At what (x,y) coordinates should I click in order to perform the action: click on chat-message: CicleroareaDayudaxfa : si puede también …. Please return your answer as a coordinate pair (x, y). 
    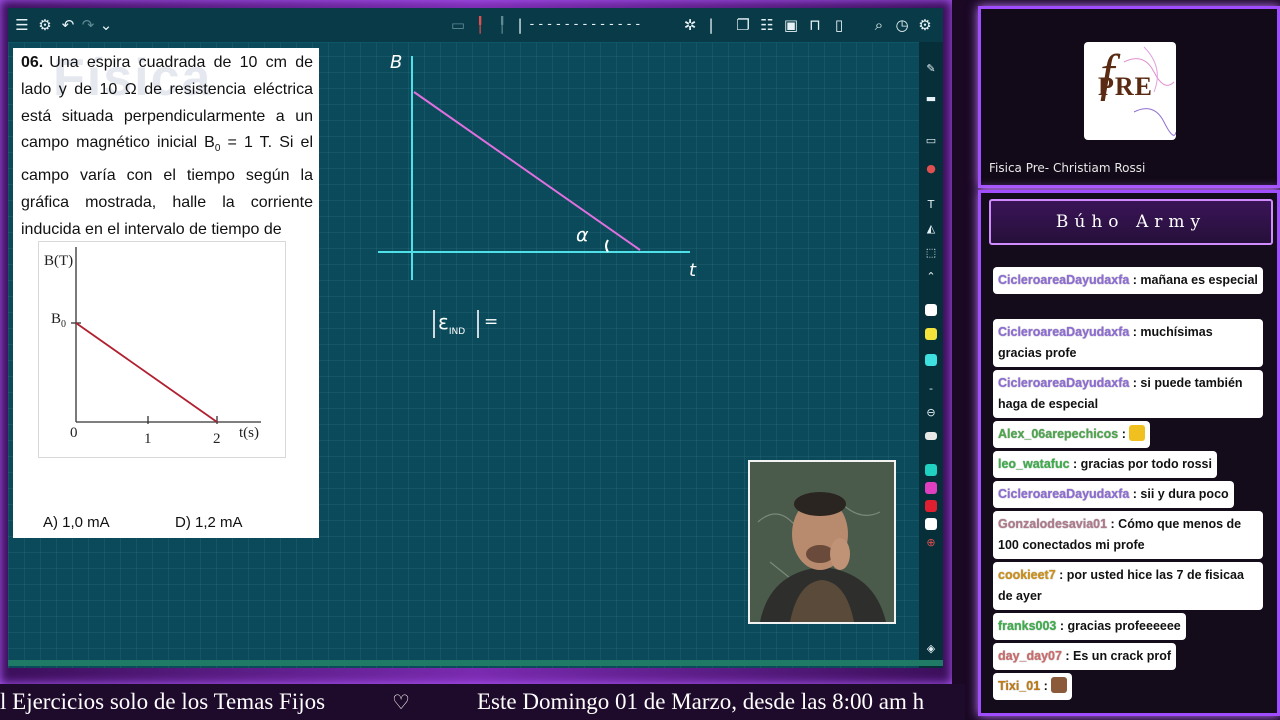
    Looking at the image, I should click on (1128, 394).